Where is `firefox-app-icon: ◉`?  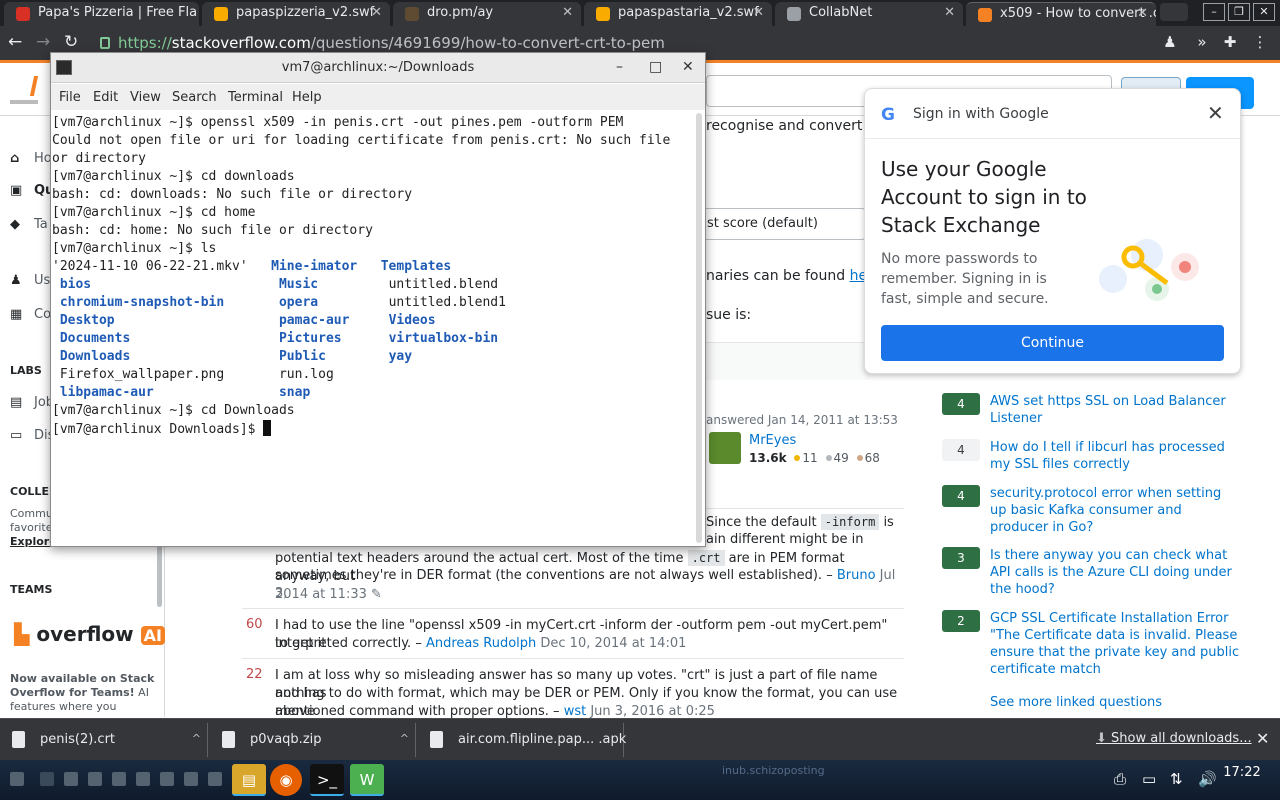 firefox-app-icon: ◉ is located at coordinates (286, 780).